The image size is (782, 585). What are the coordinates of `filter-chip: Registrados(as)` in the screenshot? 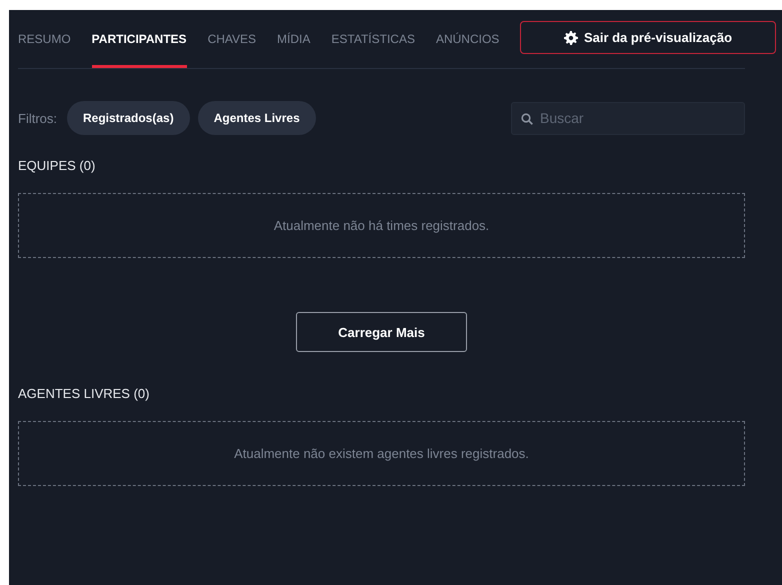 It's located at (128, 118).